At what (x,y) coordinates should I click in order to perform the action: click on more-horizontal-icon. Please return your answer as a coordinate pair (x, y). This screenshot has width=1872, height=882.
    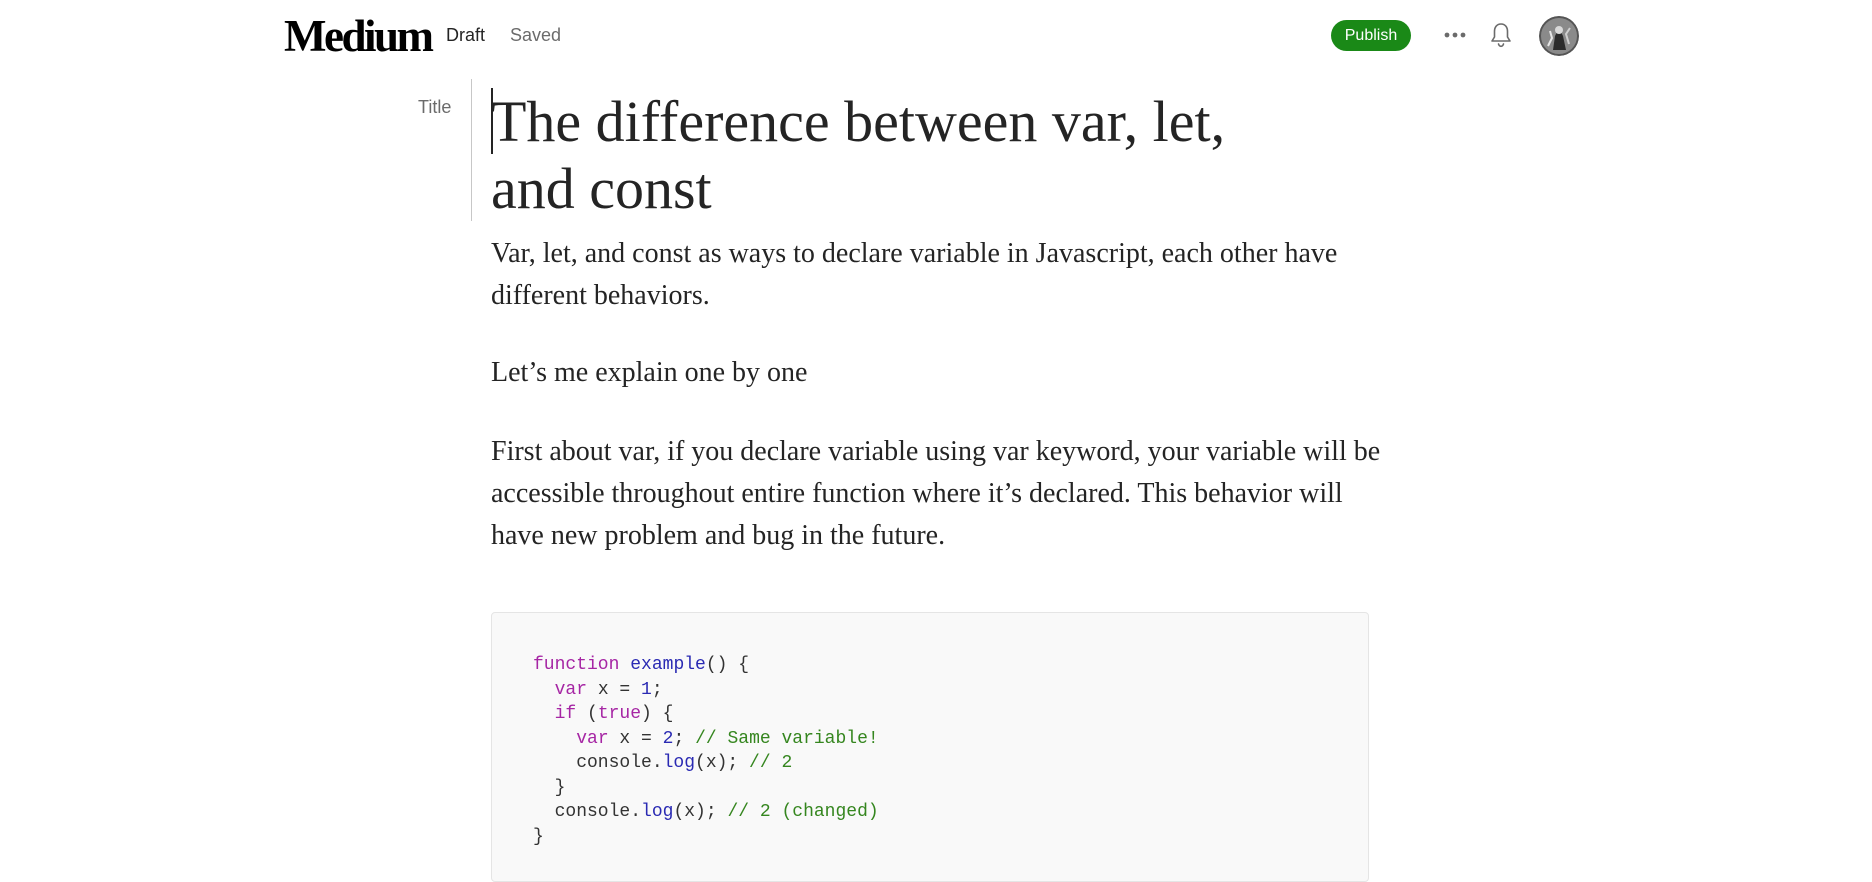
    Looking at the image, I should click on (1455, 35).